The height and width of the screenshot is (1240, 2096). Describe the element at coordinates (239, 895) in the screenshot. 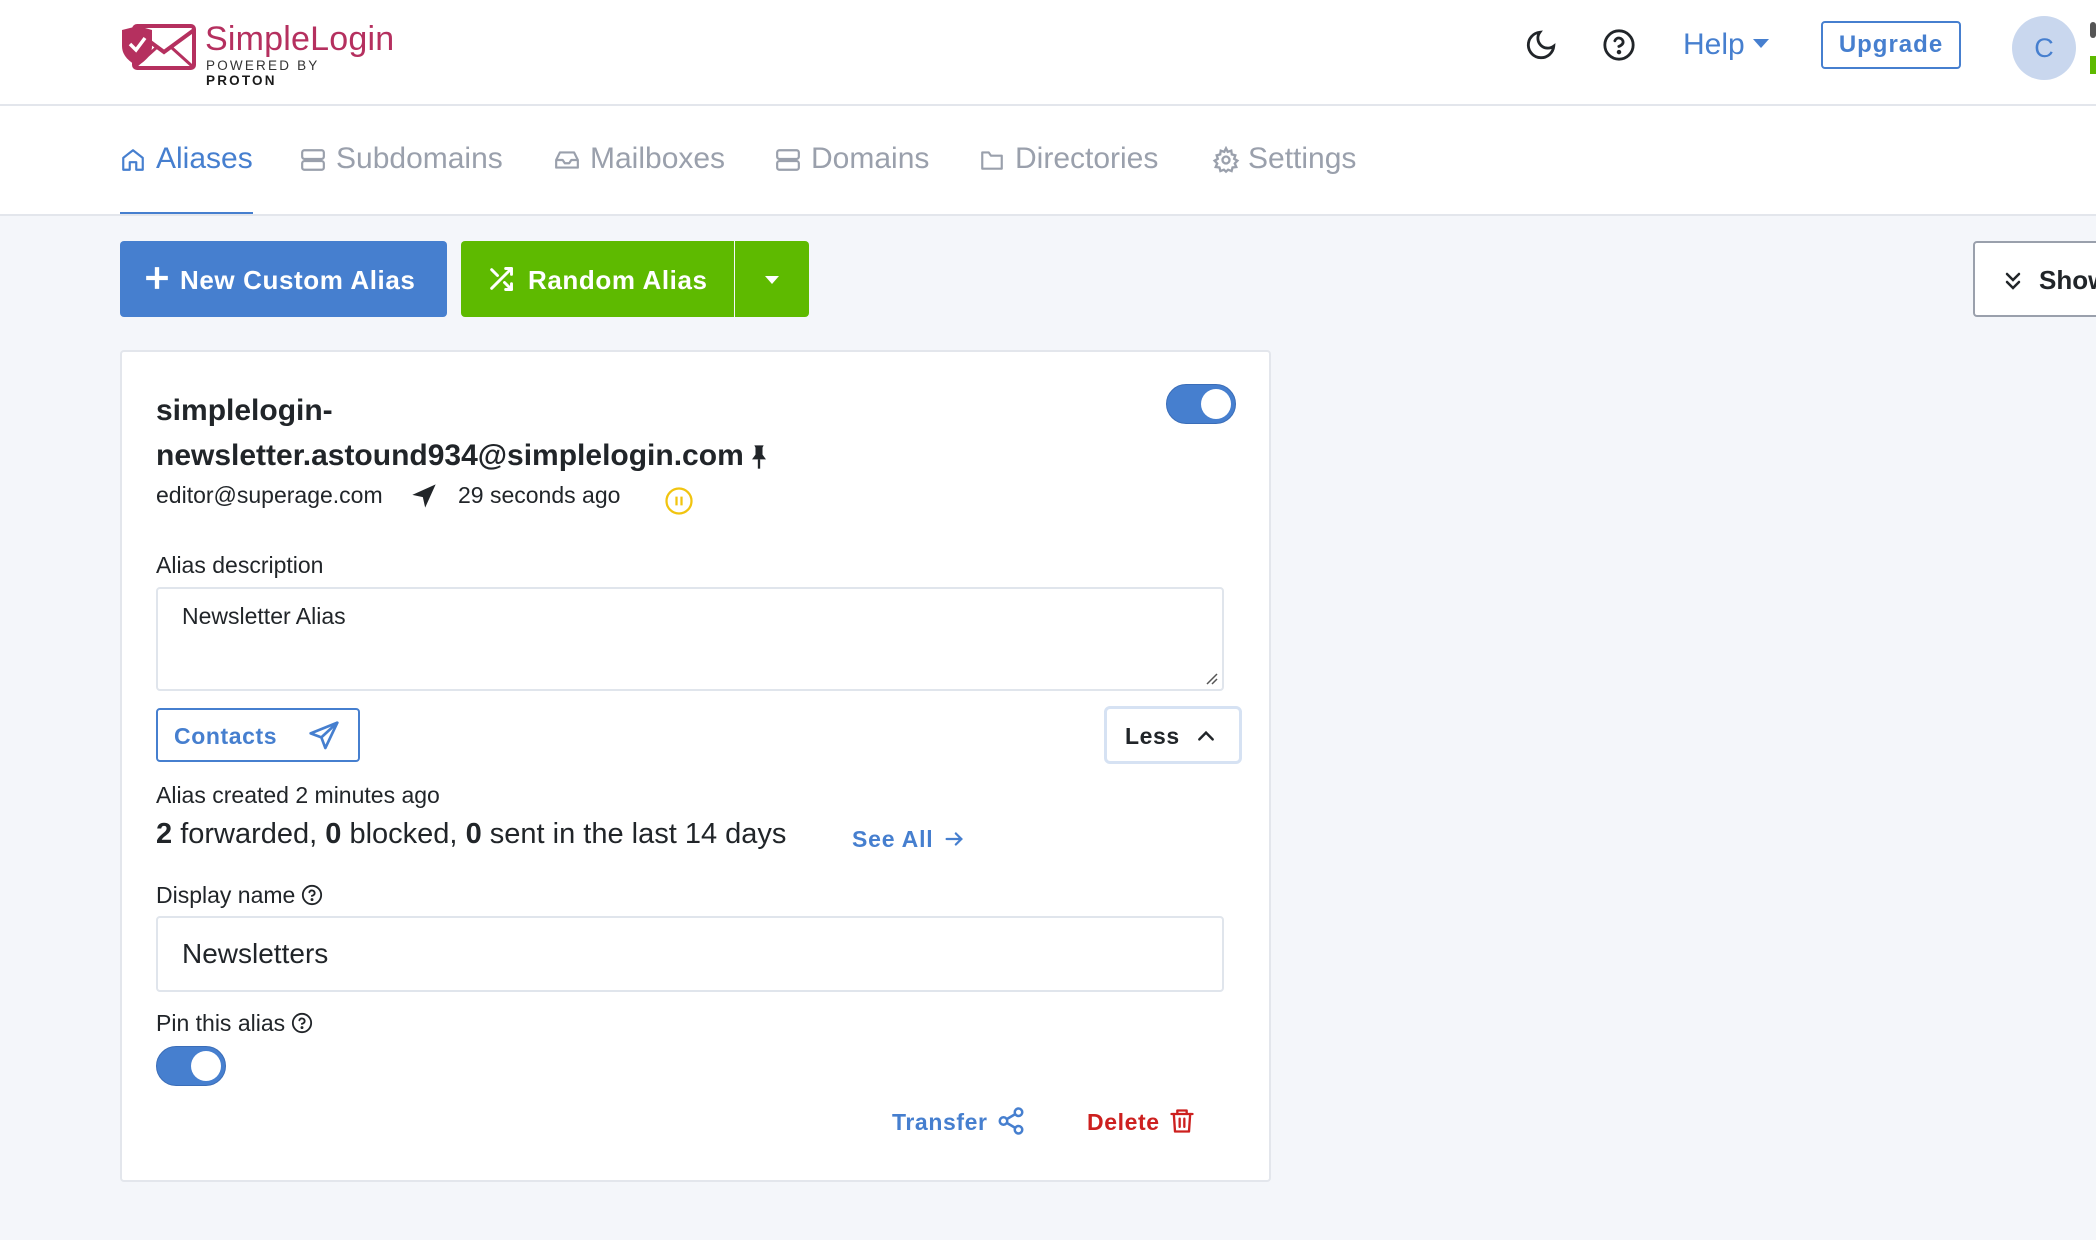

I see `display-name-label: Display name` at that location.